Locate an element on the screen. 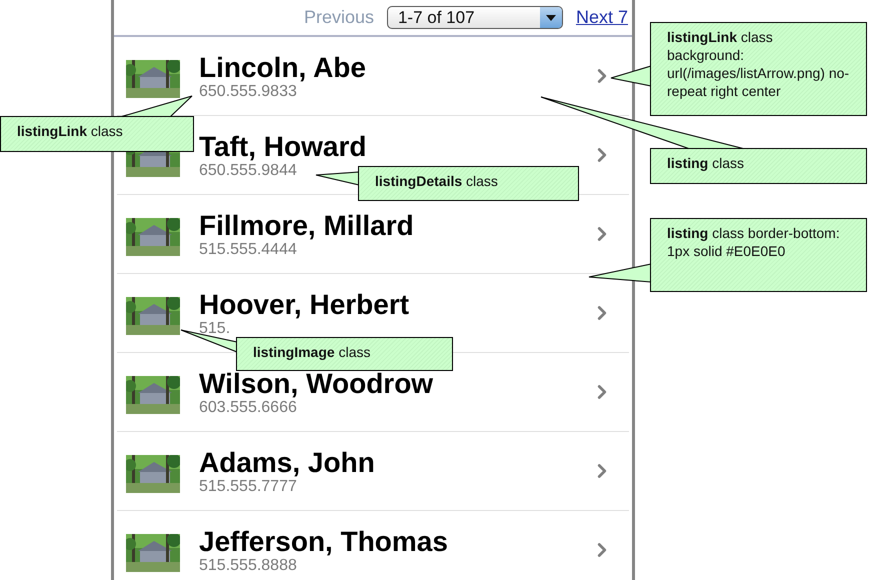 This screenshot has height=580, width=870. listing-row: Adams, John 515.555.7777 is located at coordinates (373, 471).